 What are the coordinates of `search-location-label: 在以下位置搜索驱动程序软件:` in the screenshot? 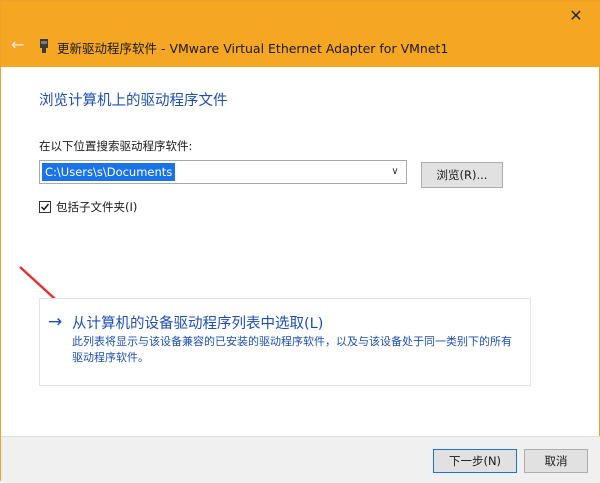 It's located at (116, 146).